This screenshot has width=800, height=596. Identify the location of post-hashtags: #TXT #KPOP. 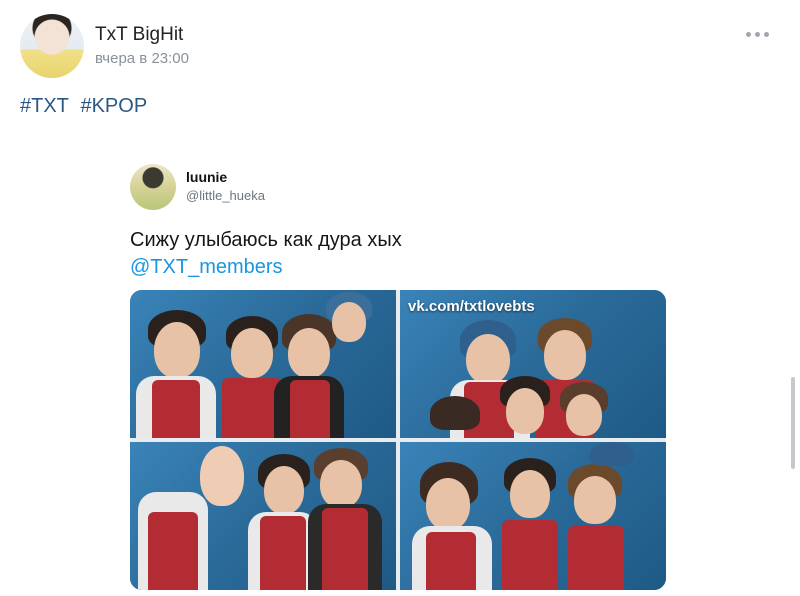
(86, 106).